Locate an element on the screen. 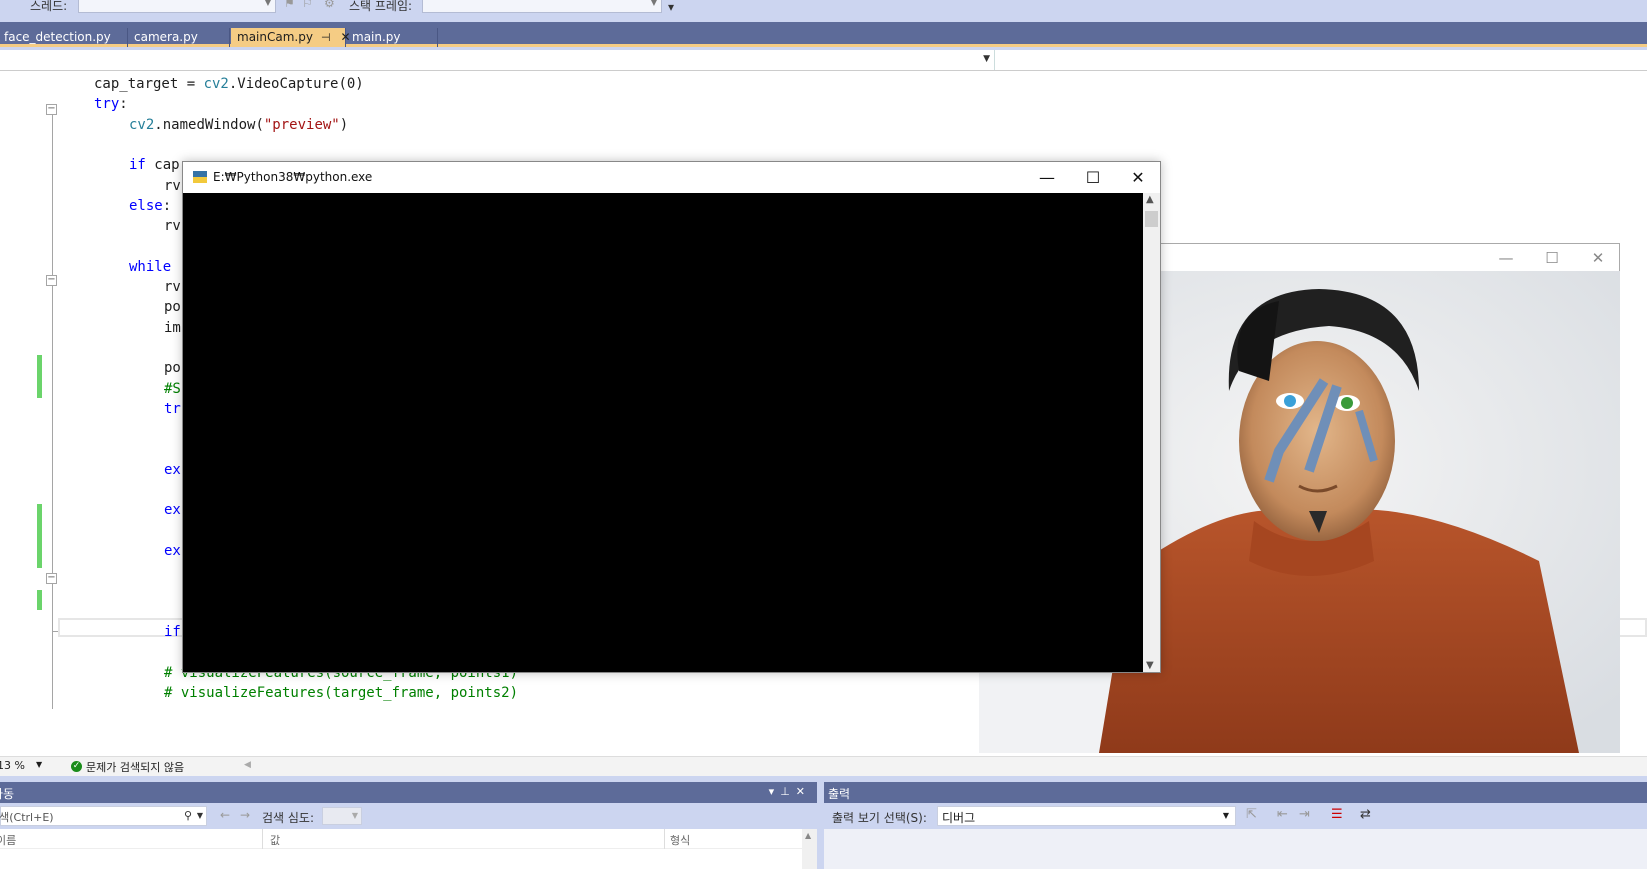 This screenshot has width=1647, height=869. thread-combo: ▼ is located at coordinates (177, 6).